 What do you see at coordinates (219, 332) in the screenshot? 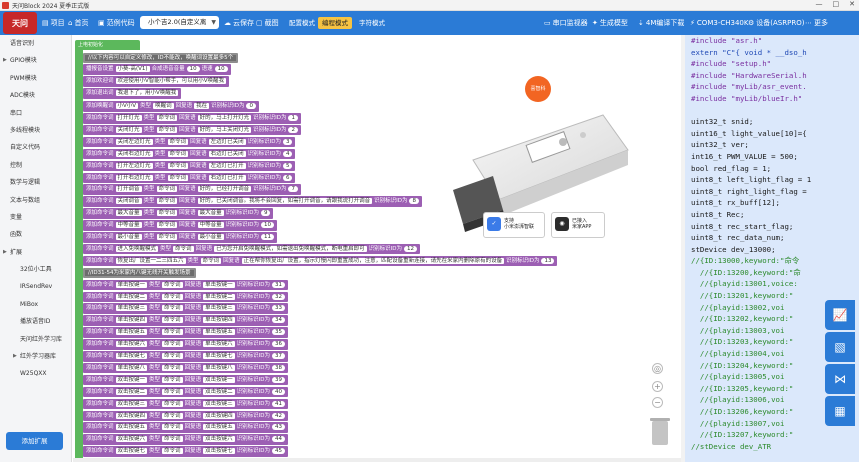
I see `block-field: 单击按键五` at bounding box center [219, 332].